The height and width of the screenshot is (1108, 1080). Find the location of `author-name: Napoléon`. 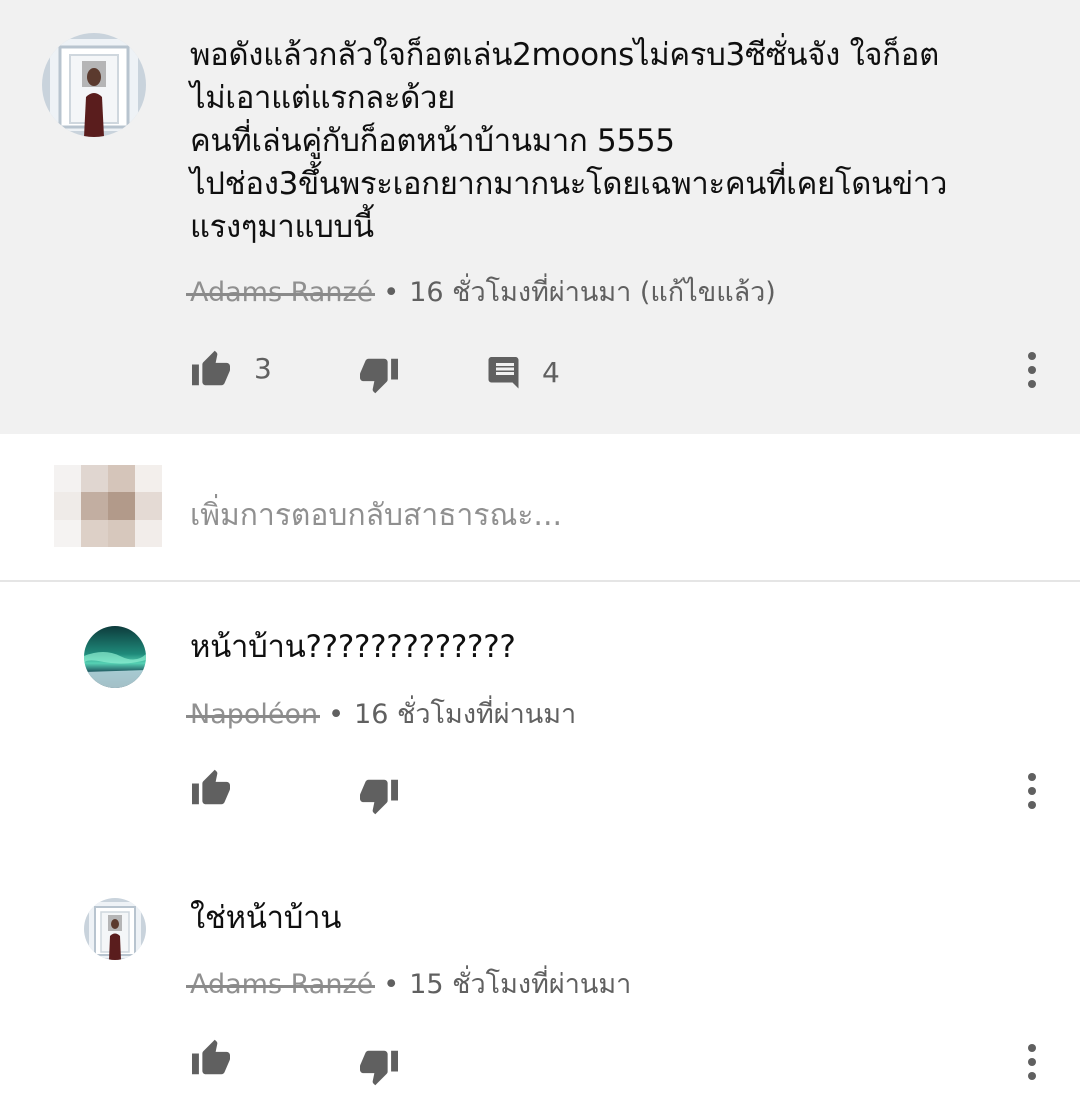

author-name: Napoléon is located at coordinates (253, 714).